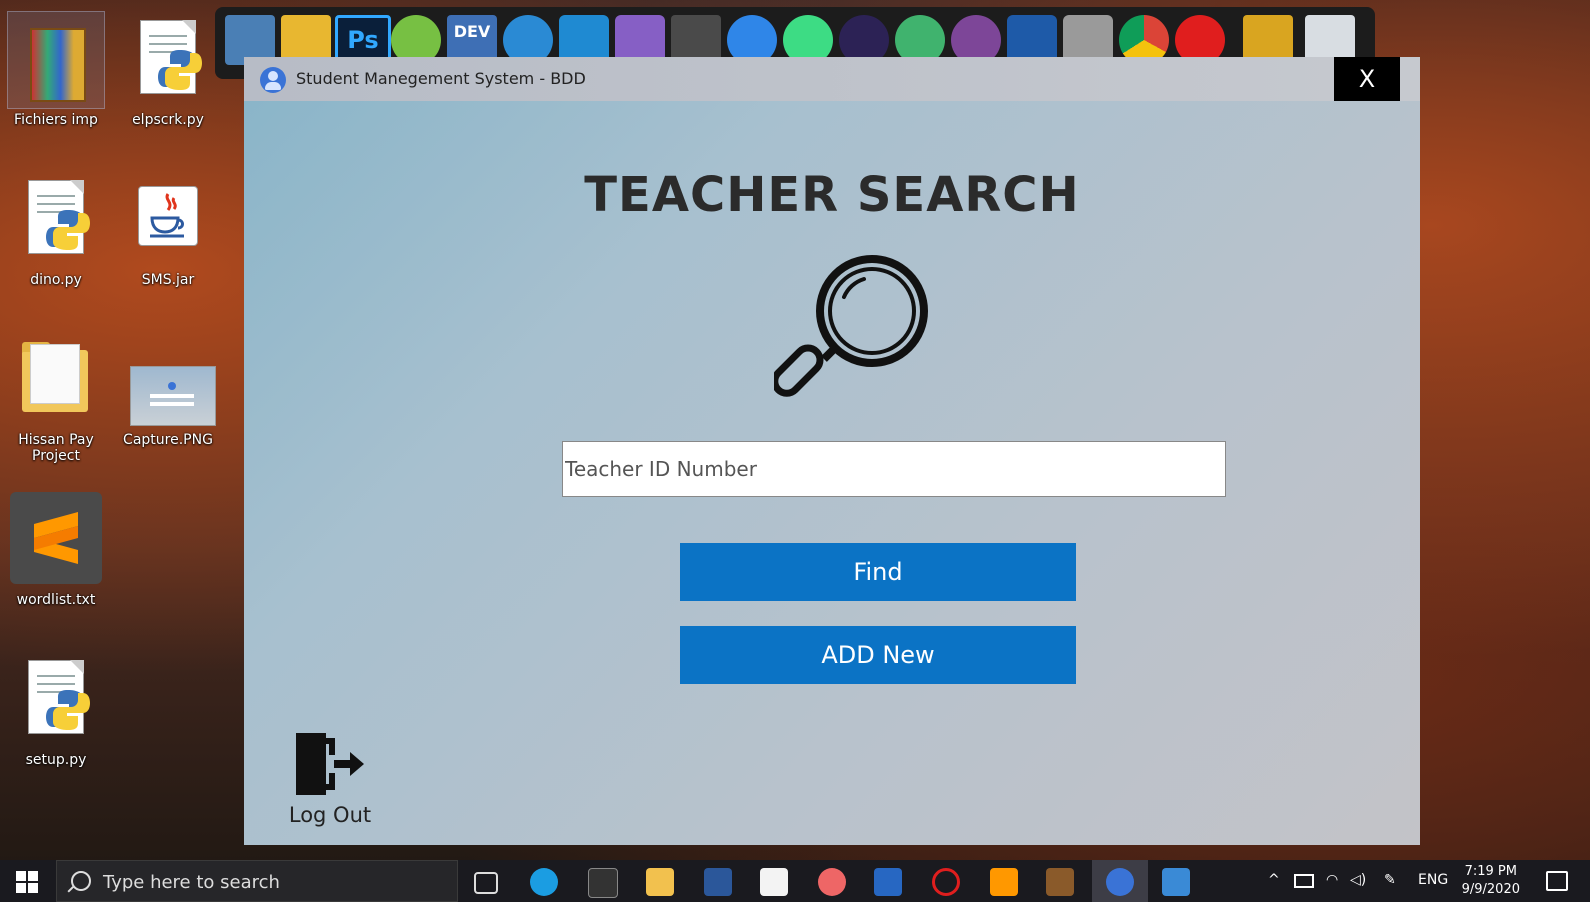 This screenshot has height=902, width=1590. I want to click on desktop-icon-capture-png: Capture.PNG, so click(168, 390).